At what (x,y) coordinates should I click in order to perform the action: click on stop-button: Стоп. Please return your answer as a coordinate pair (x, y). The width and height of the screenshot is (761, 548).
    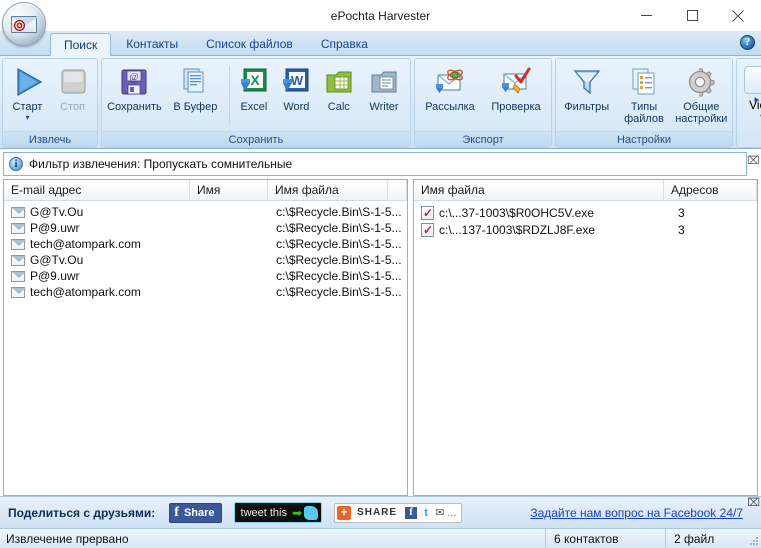
    Looking at the image, I should click on (72, 87).